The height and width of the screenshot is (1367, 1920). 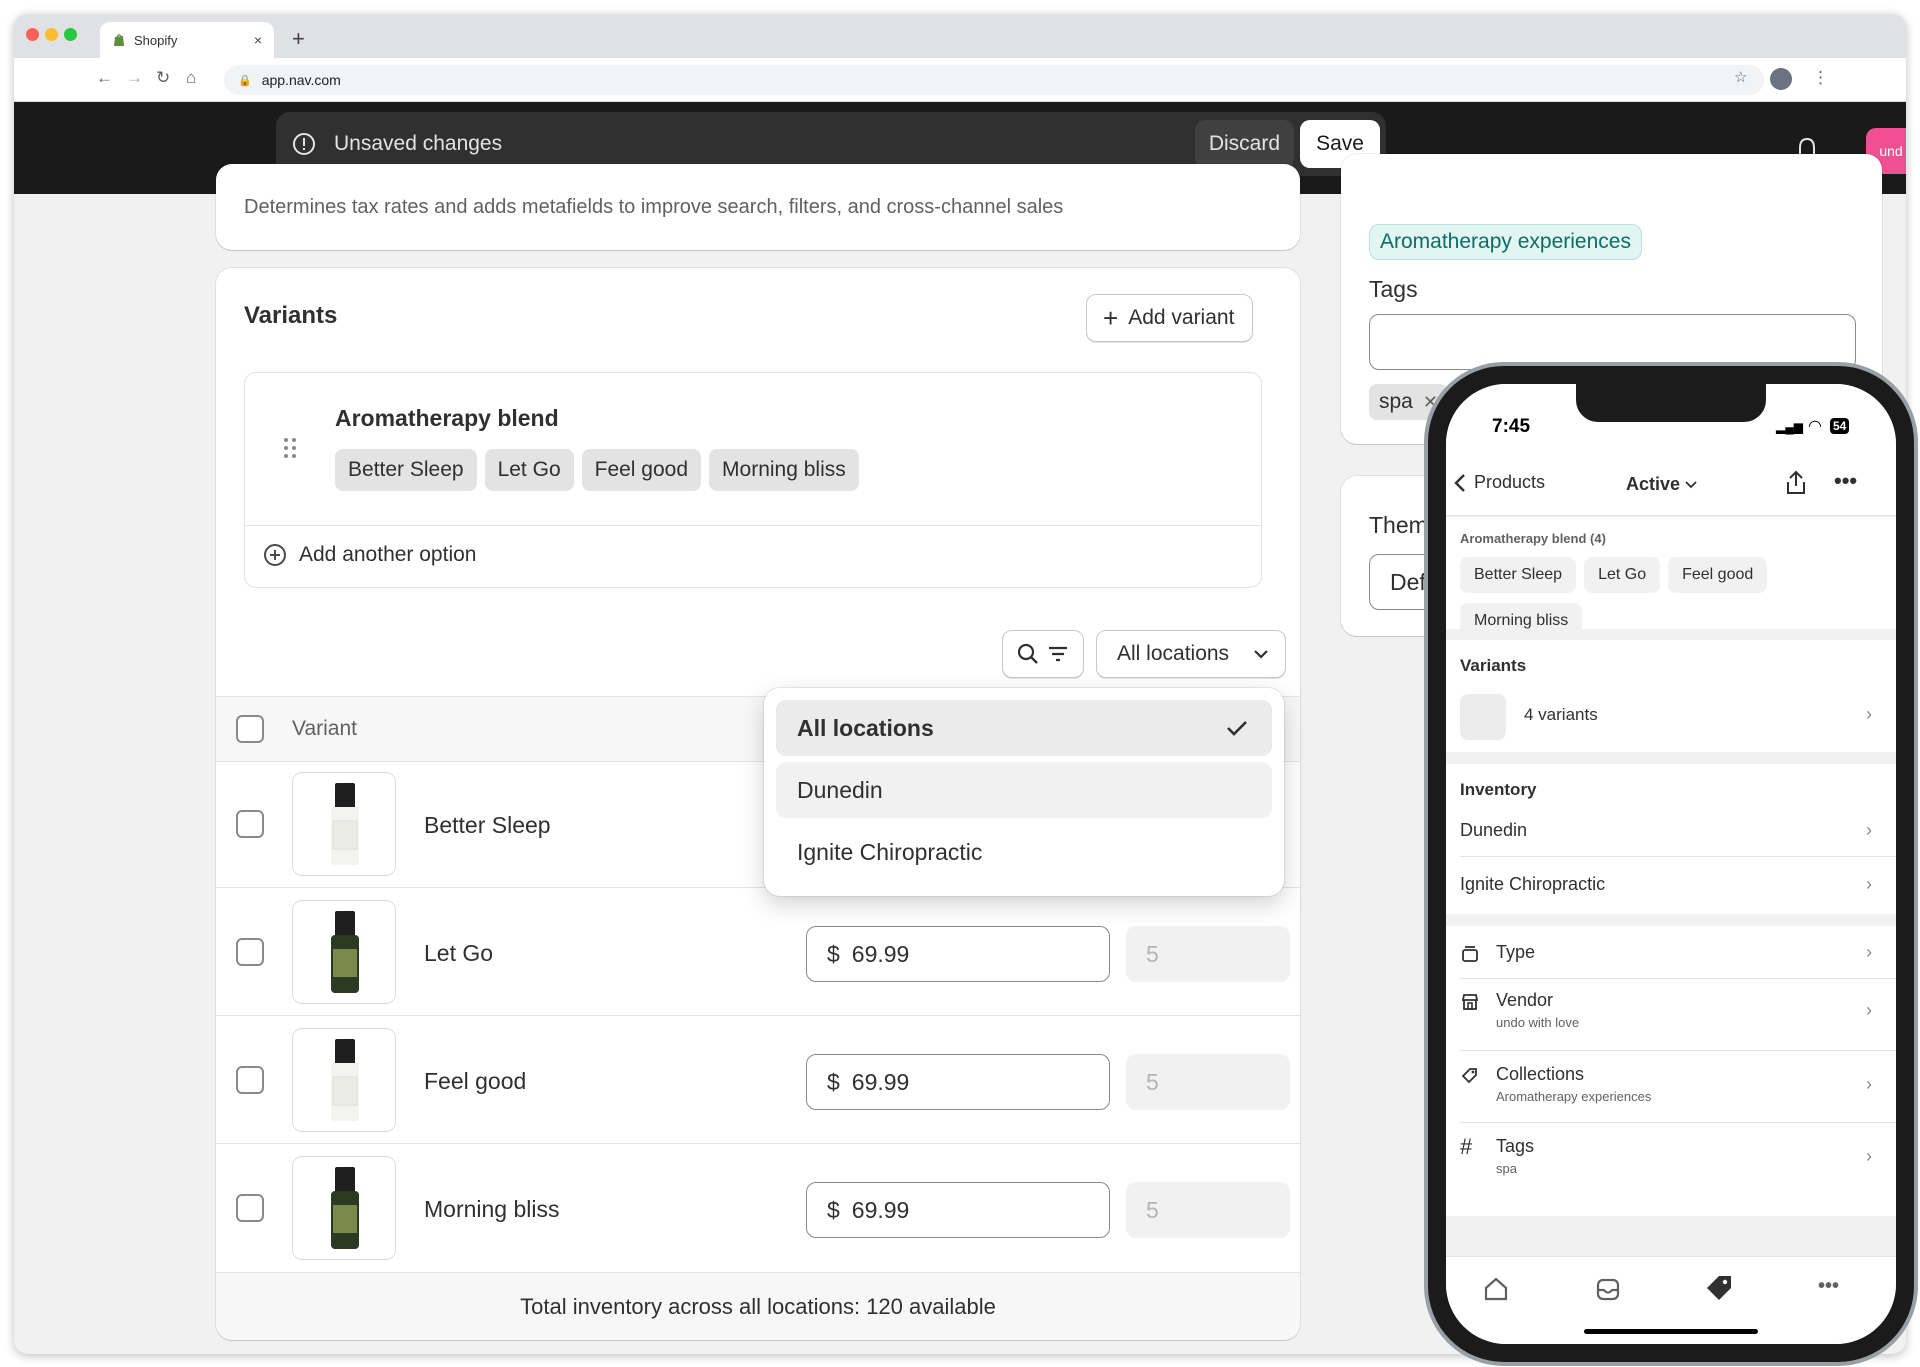 I want to click on dropdown-option-ignite-chiropractic: Ignite Chiropractic, so click(x=1024, y=852).